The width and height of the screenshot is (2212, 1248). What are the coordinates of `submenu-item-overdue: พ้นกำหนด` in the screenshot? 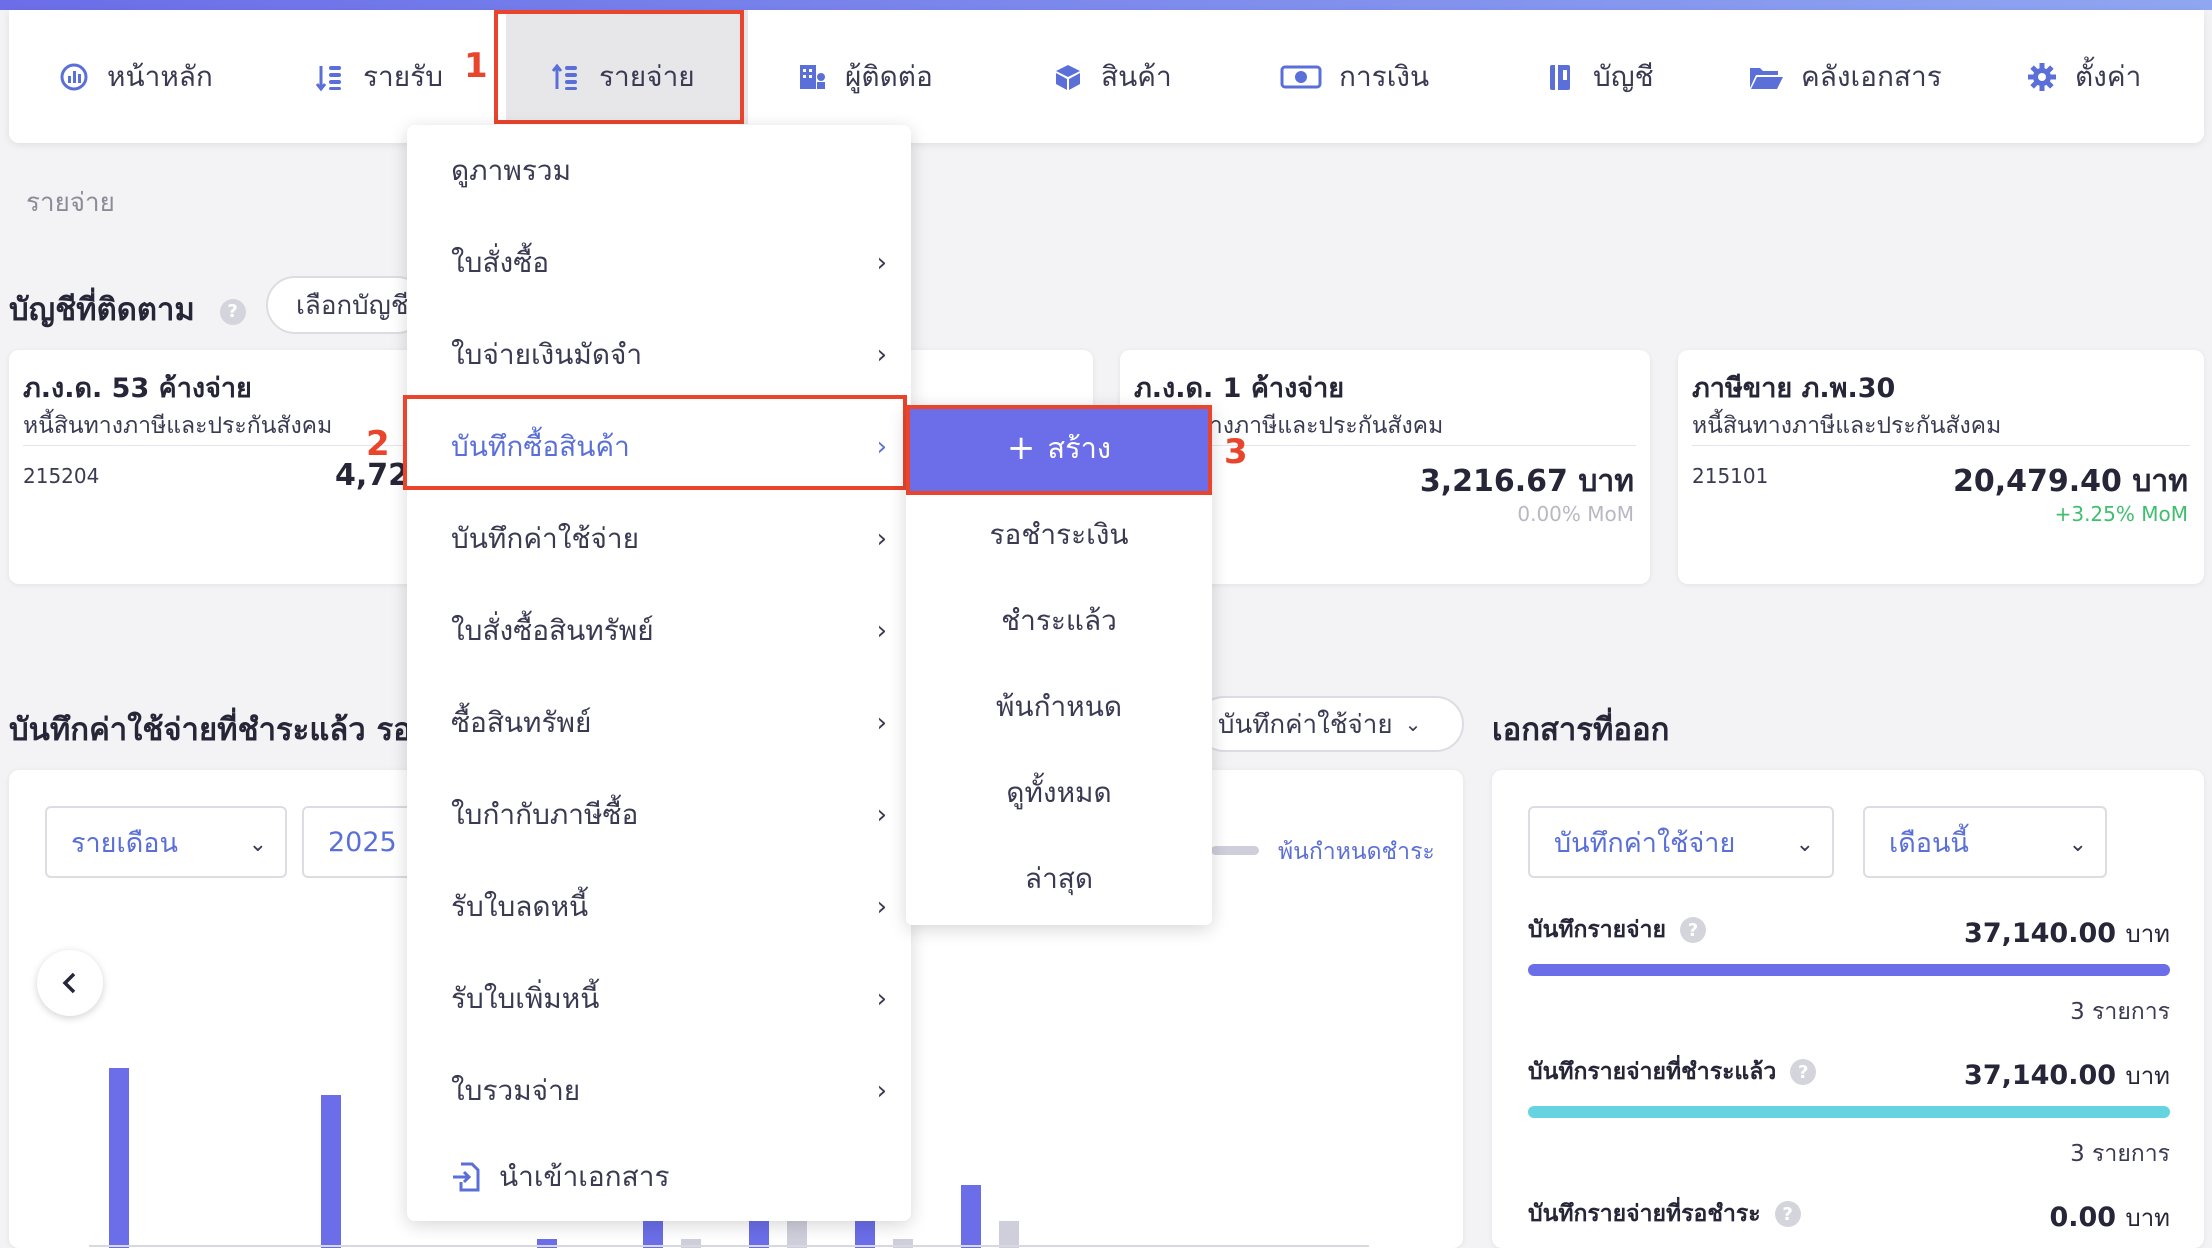 It's located at (1059, 707).